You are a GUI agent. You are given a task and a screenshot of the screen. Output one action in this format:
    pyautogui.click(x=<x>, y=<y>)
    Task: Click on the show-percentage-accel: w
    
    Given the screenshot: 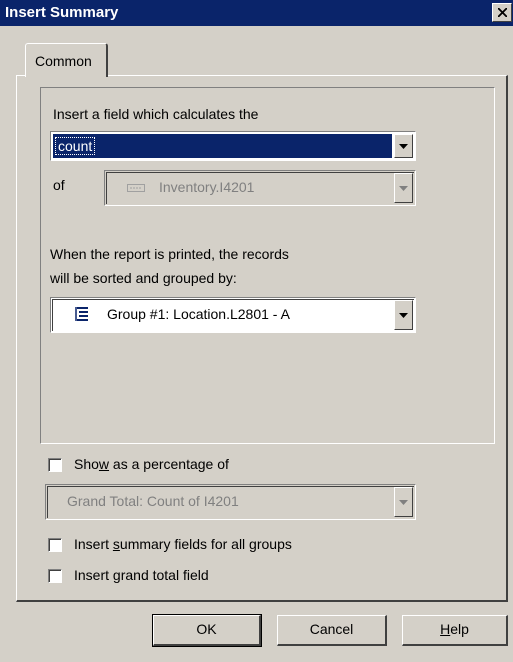 What is the action you would take?
    pyautogui.click(x=104, y=464)
    